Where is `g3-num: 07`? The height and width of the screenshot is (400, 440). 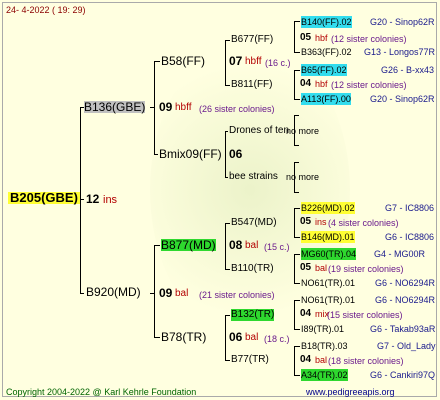
g3-num: 07 is located at coordinates (236, 61).